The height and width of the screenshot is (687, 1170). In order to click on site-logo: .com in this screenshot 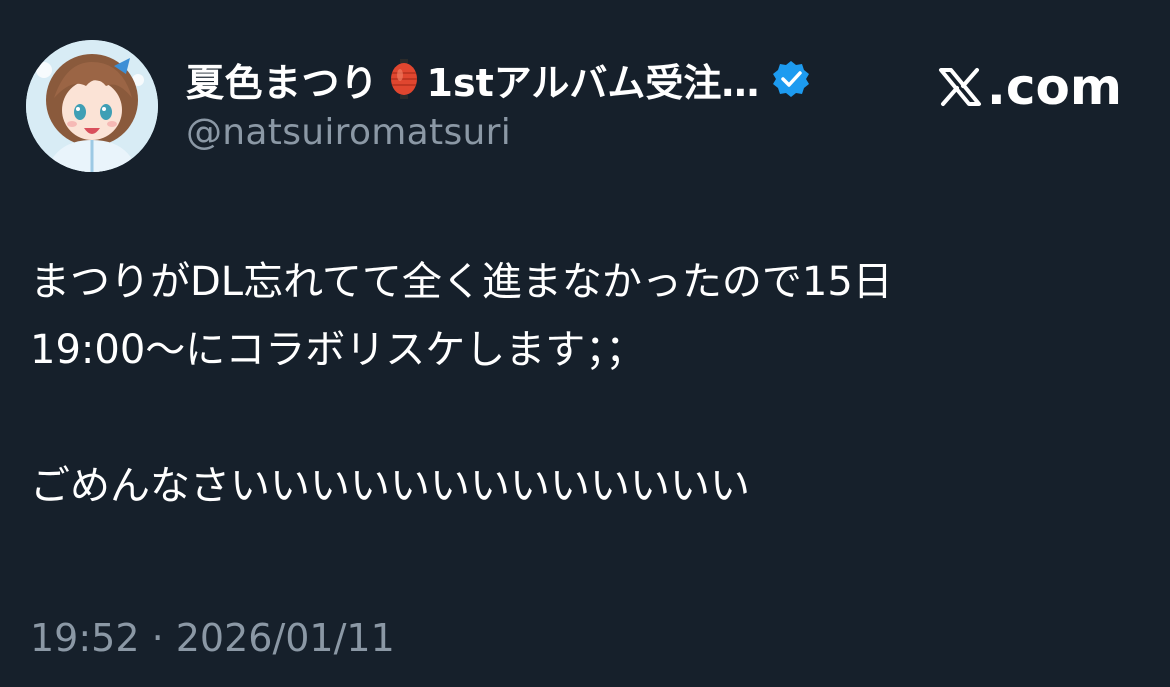, I will do `click(1028, 87)`.